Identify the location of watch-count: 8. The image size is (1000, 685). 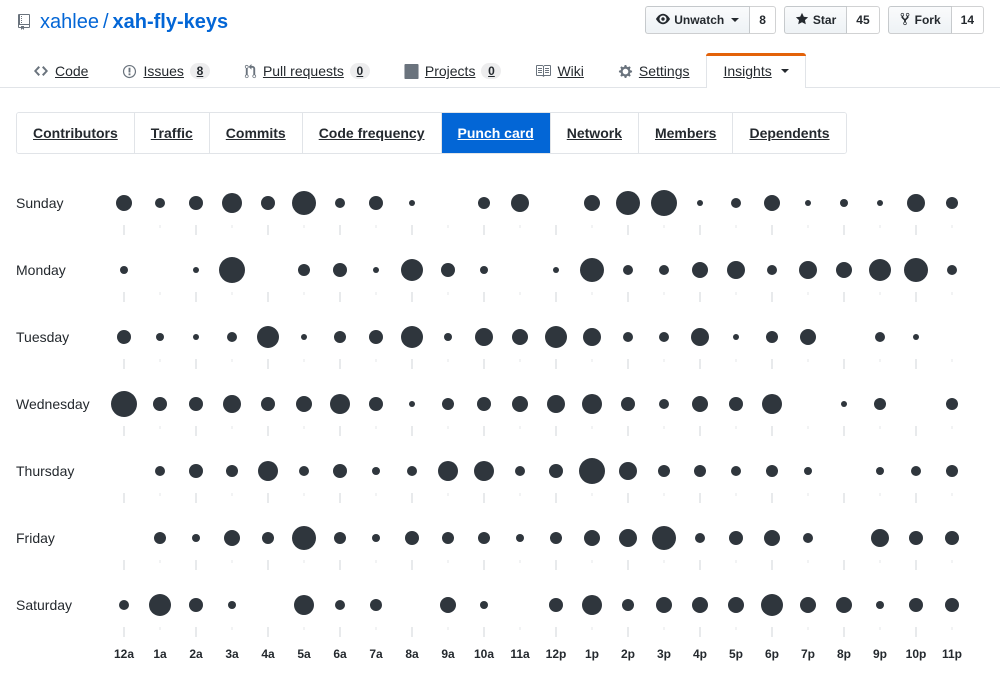
(763, 20).